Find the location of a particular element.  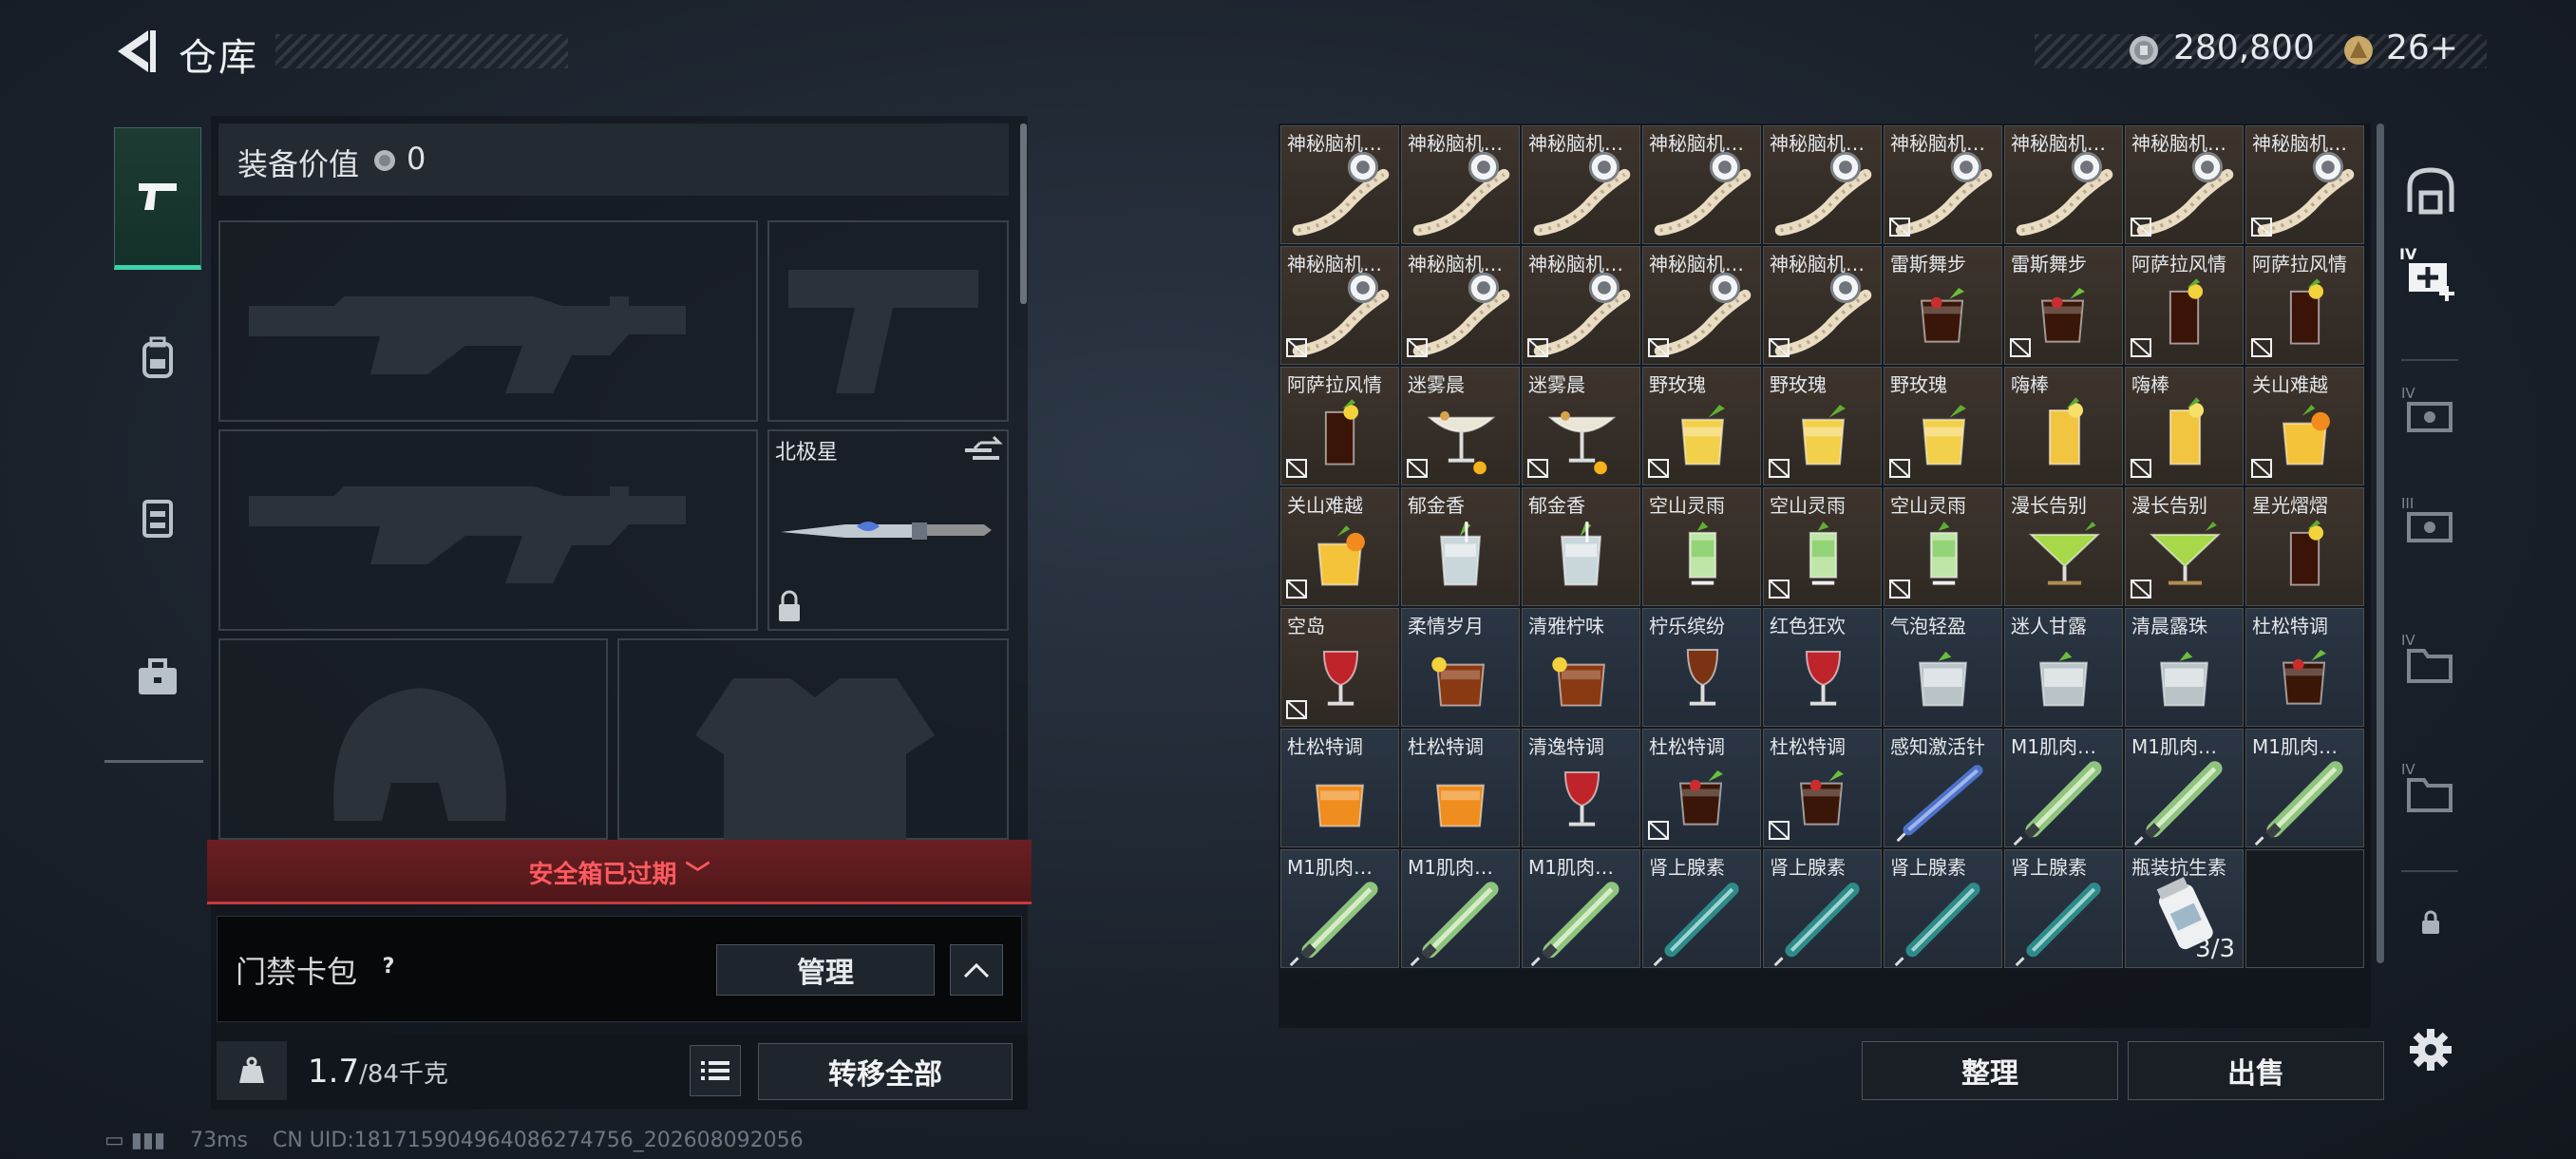

safe-box-tab is located at coordinates (2430, 191).